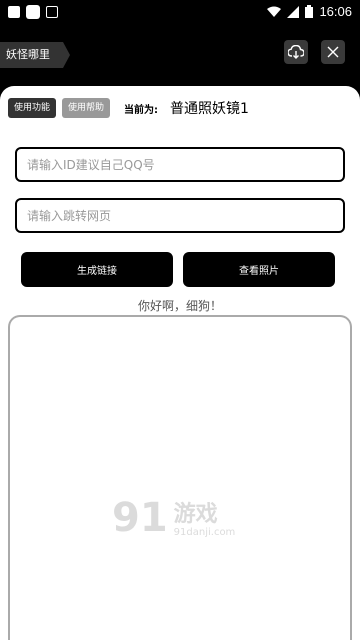 The image size is (360, 640). I want to click on notification-icons, so click(33, 12).